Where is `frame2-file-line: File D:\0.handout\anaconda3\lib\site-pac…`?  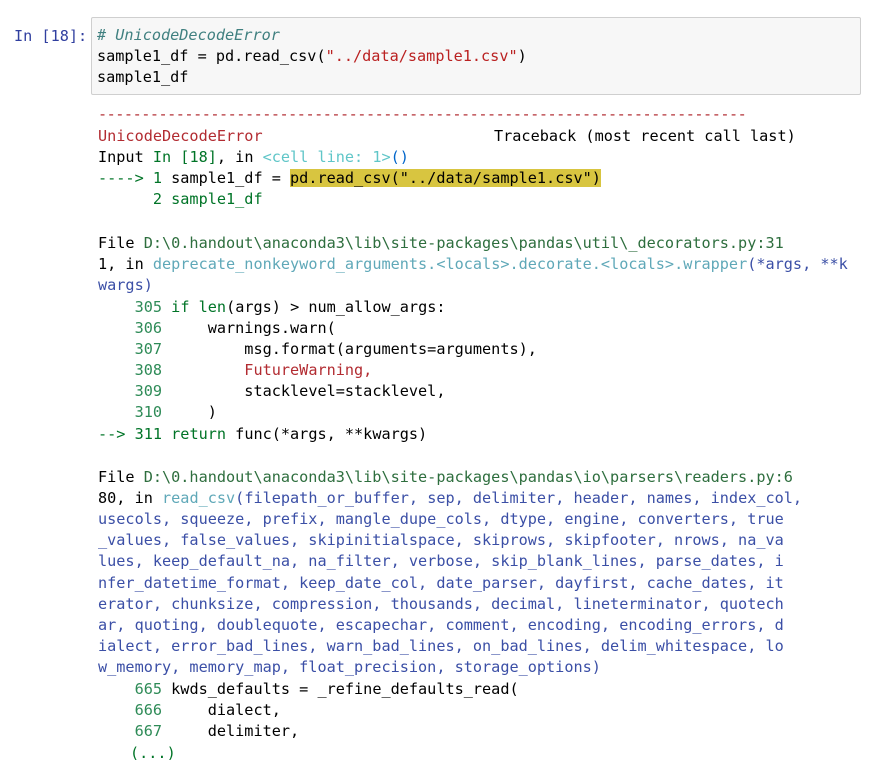
frame2-file-line: File D:\0.handout\anaconda3\lib\site-pac… is located at coordinates (445, 477).